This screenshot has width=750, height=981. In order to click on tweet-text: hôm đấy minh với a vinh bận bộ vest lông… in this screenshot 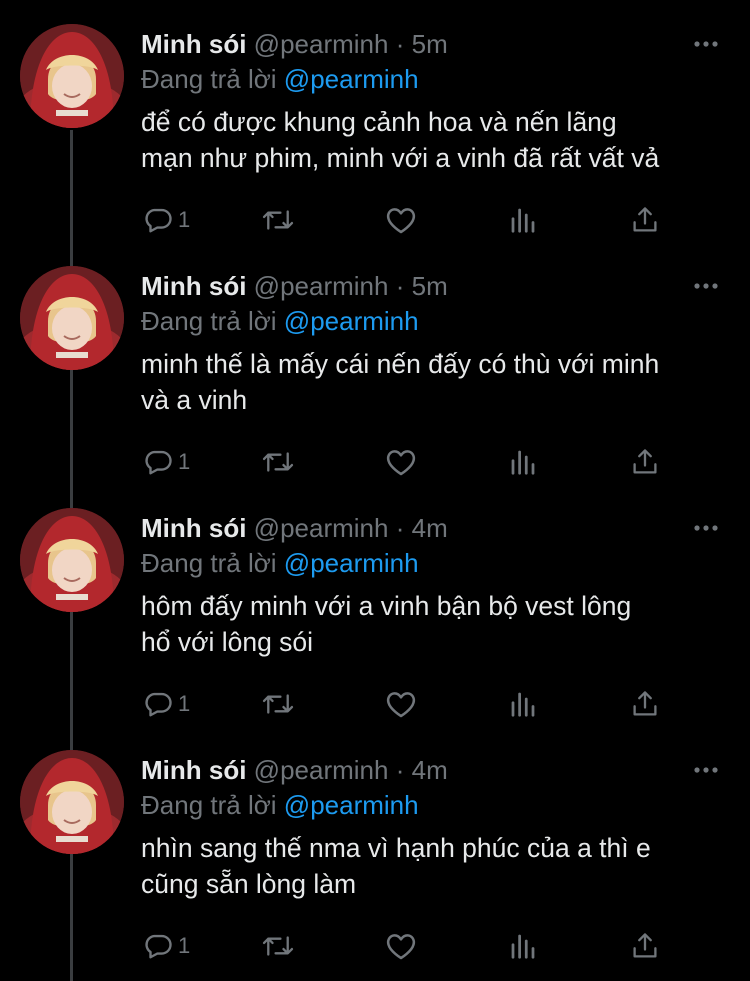, I will do `click(386, 624)`.